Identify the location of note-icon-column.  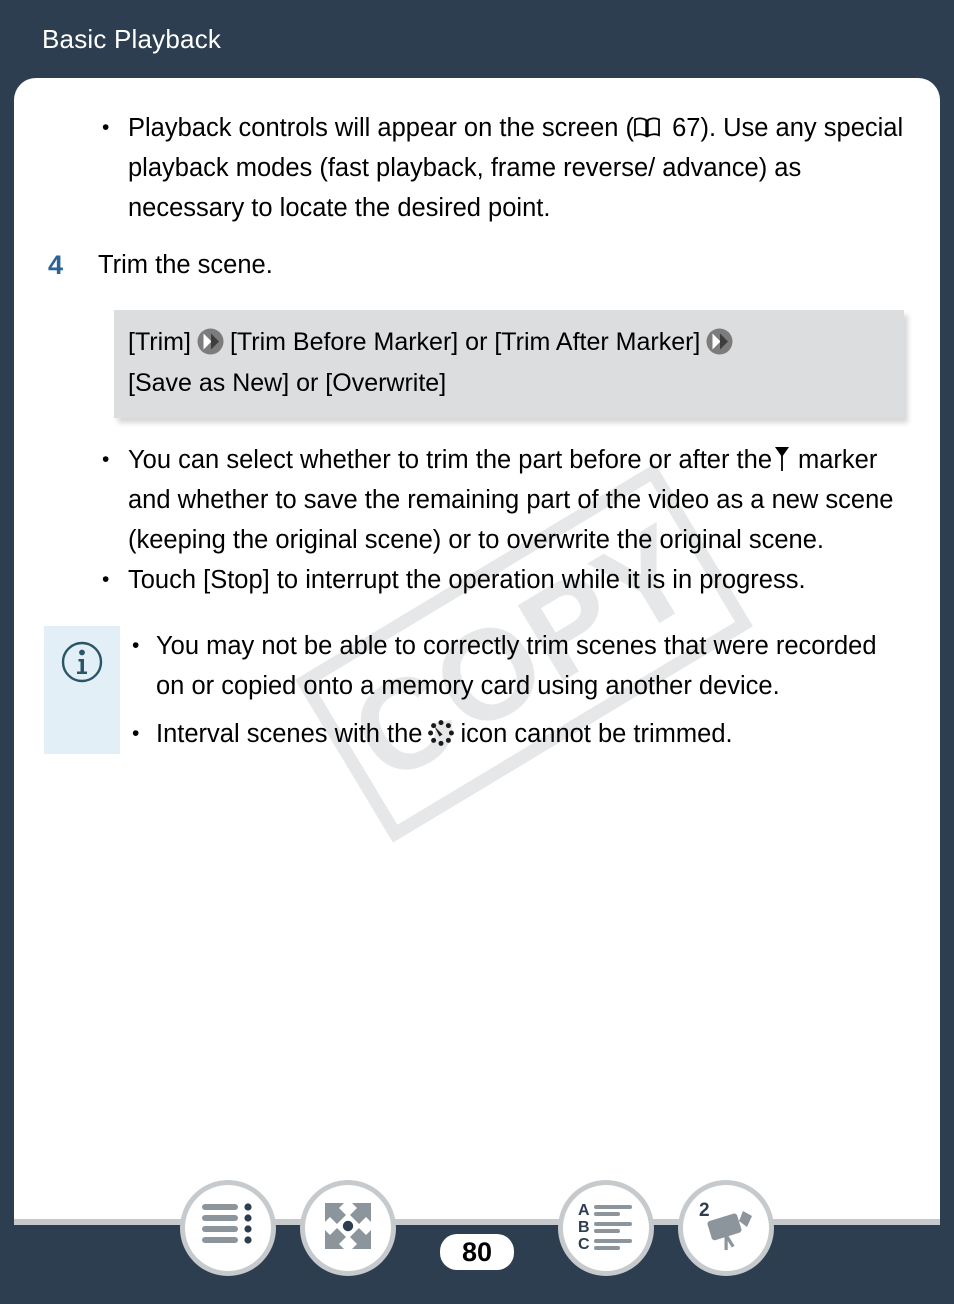
(82, 690).